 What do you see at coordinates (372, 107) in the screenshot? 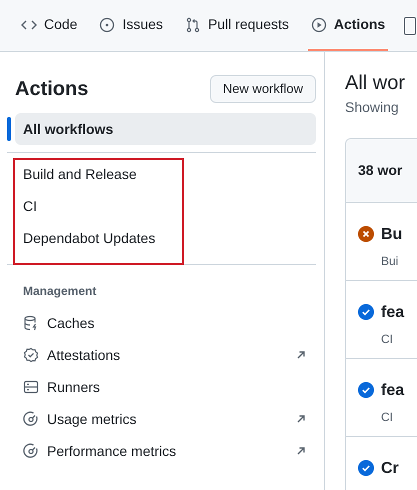
I see `page-subtitle: Showing` at bounding box center [372, 107].